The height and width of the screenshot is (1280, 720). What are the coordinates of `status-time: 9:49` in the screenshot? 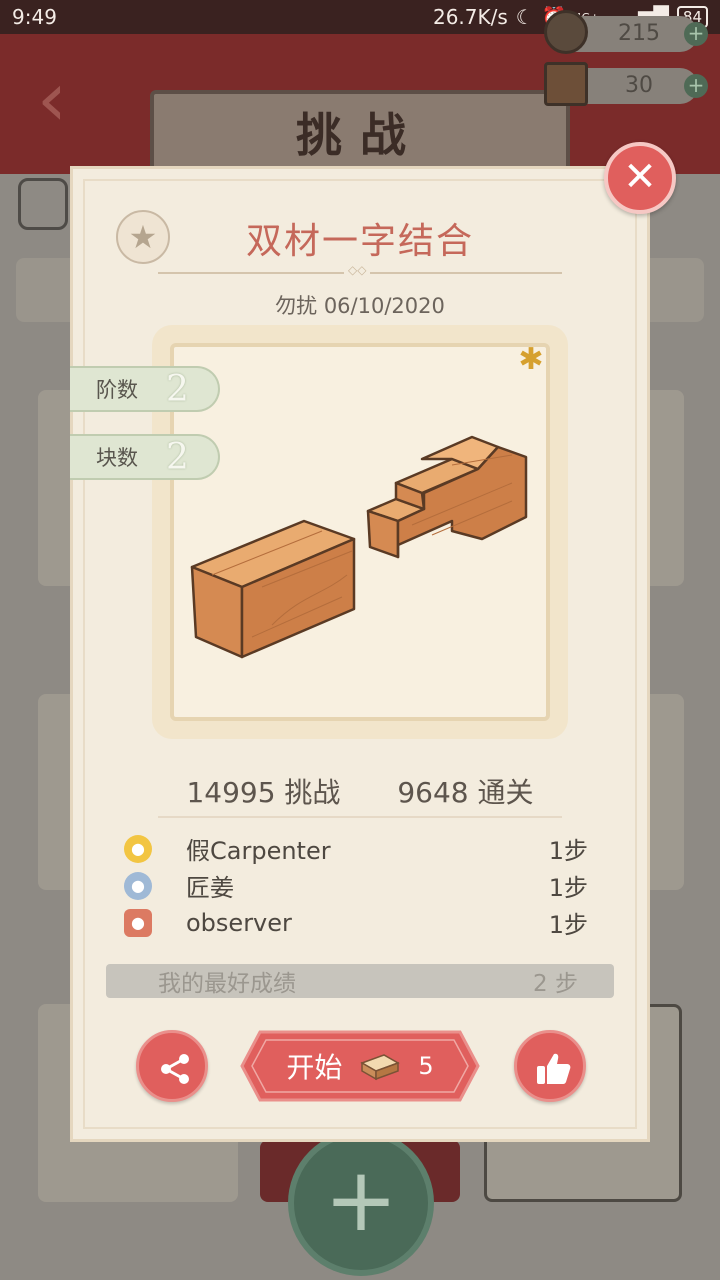 It's located at (34, 17).